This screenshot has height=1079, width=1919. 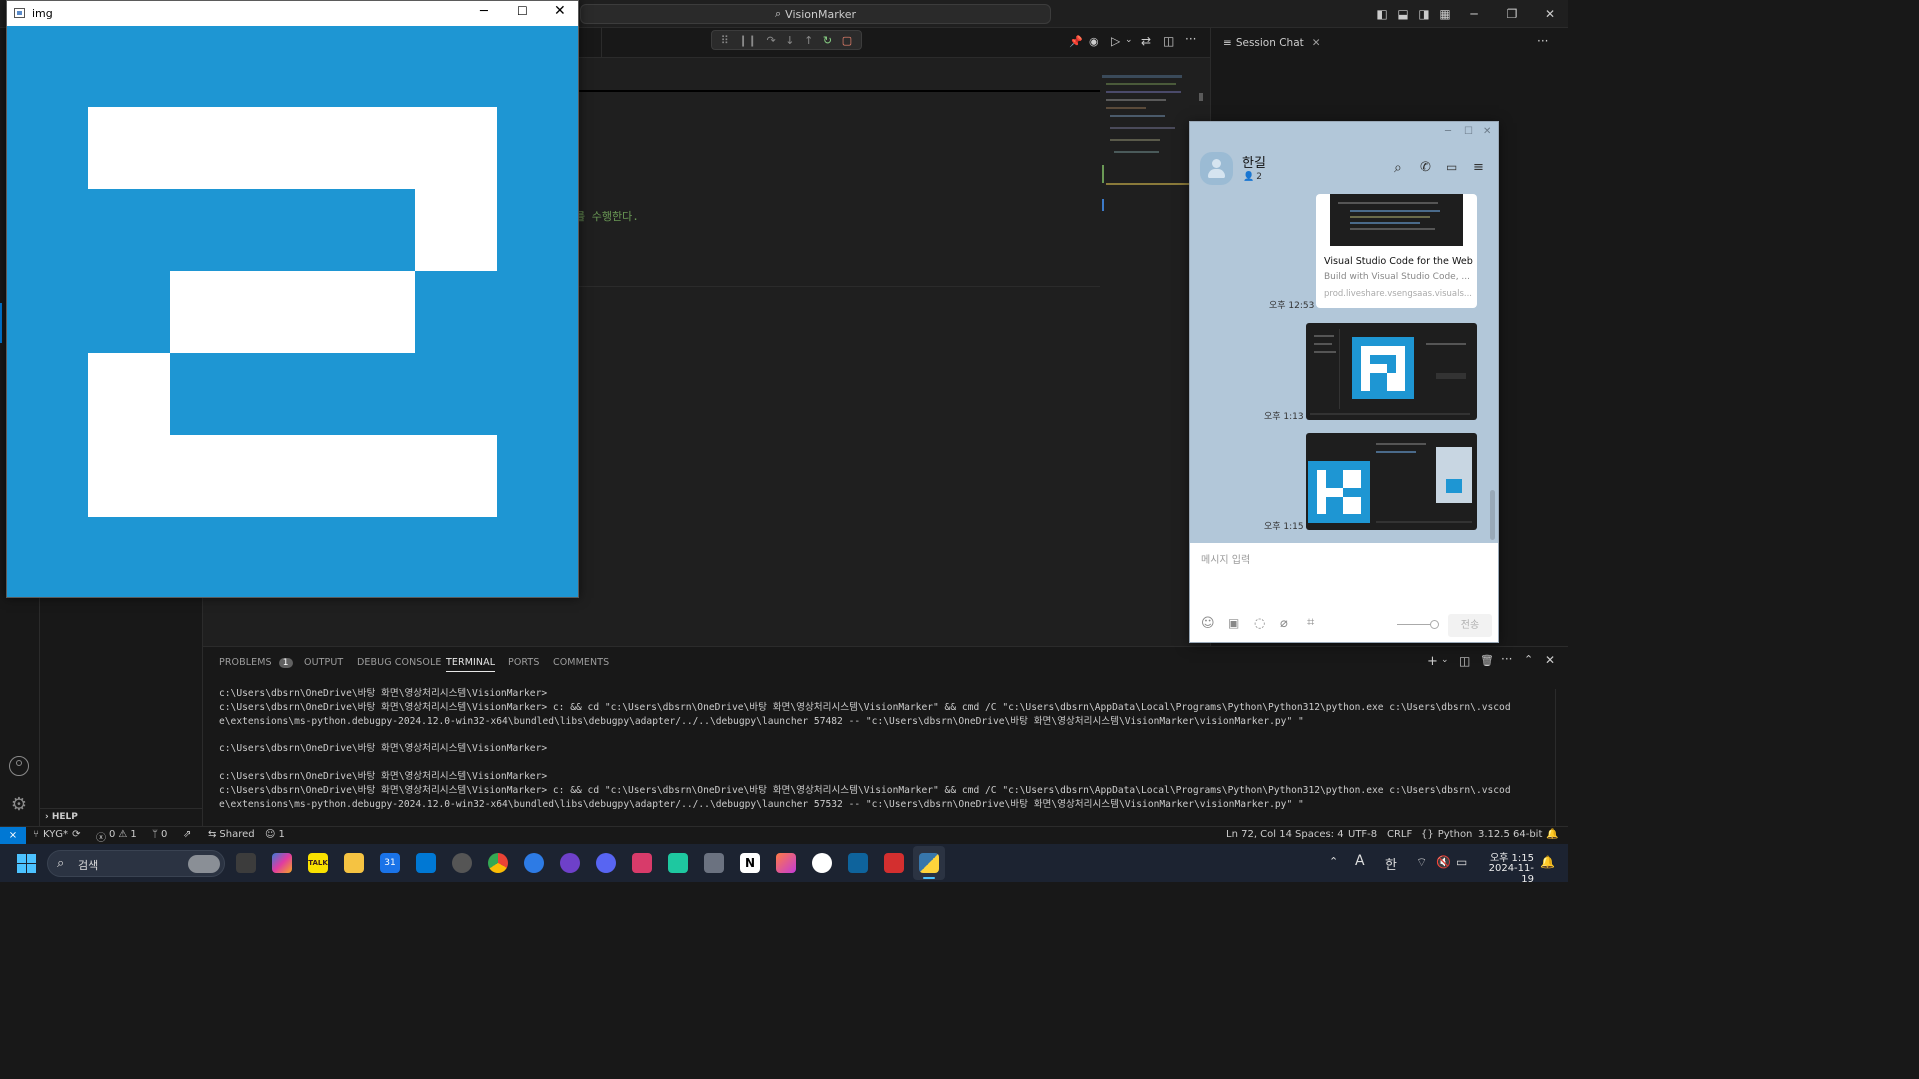 I want to click on step-out-icon: ↑, so click(x=808, y=40).